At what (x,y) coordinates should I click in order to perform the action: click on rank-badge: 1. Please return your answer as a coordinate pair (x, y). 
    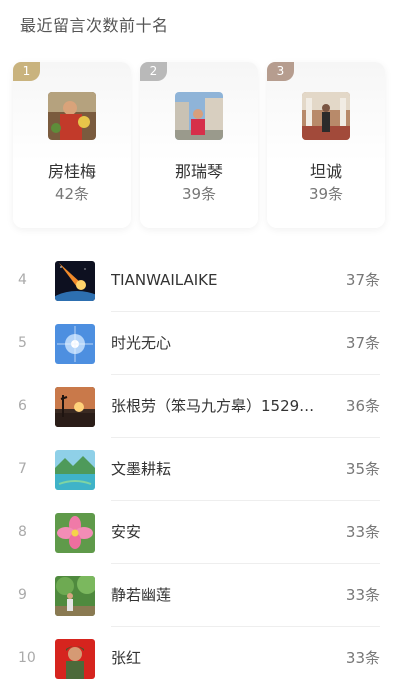
    Looking at the image, I should click on (26, 71).